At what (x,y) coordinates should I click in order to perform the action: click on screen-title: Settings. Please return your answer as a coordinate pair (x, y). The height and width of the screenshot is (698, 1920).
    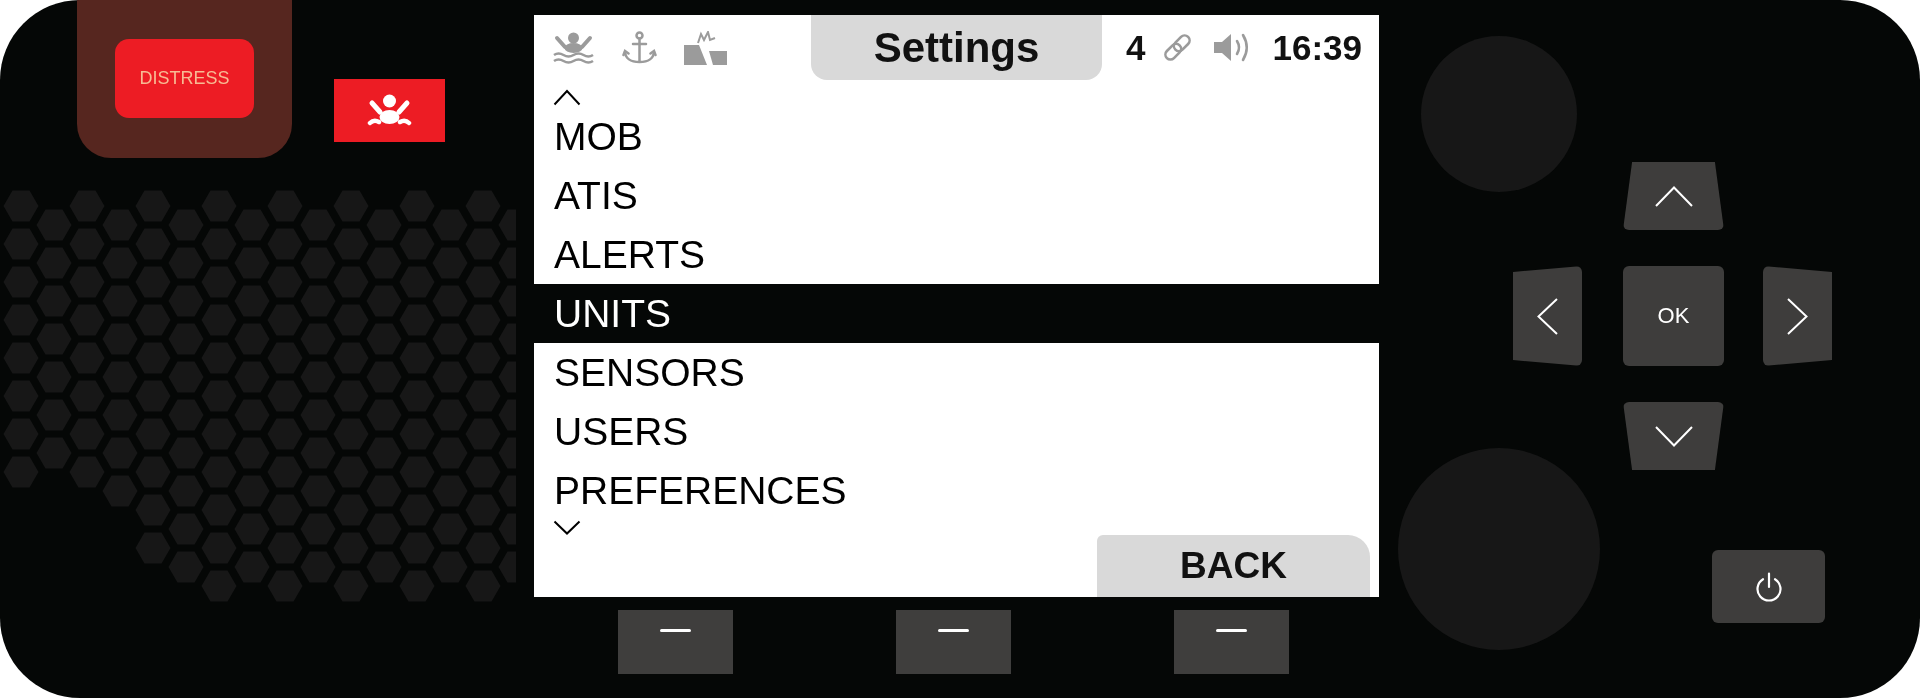
    Looking at the image, I should click on (956, 47).